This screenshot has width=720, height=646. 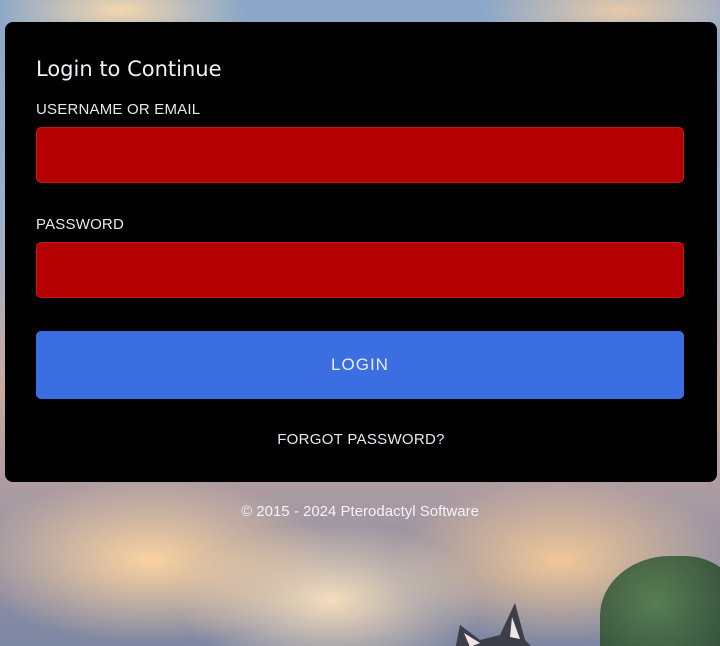 I want to click on forgot-password-link: FORGOT PASSWORD?, so click(x=361, y=439).